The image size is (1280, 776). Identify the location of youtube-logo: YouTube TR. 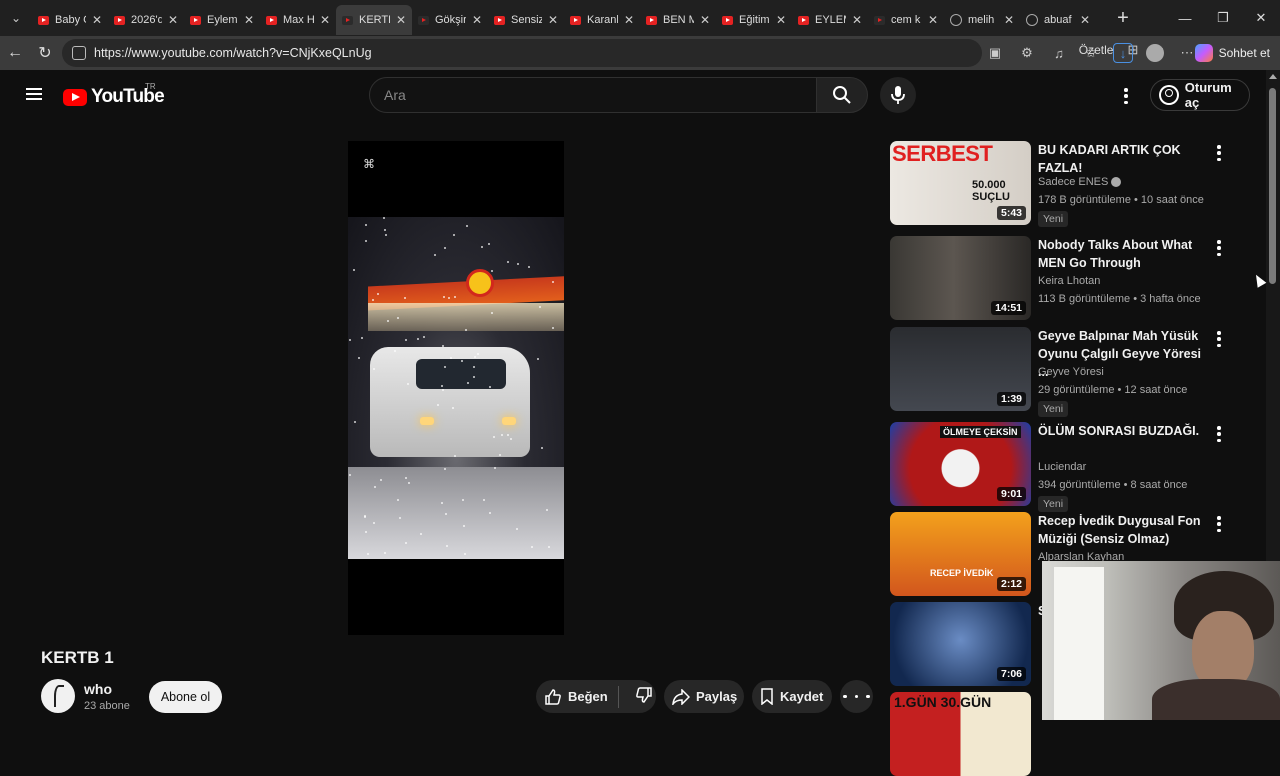
(114, 95).